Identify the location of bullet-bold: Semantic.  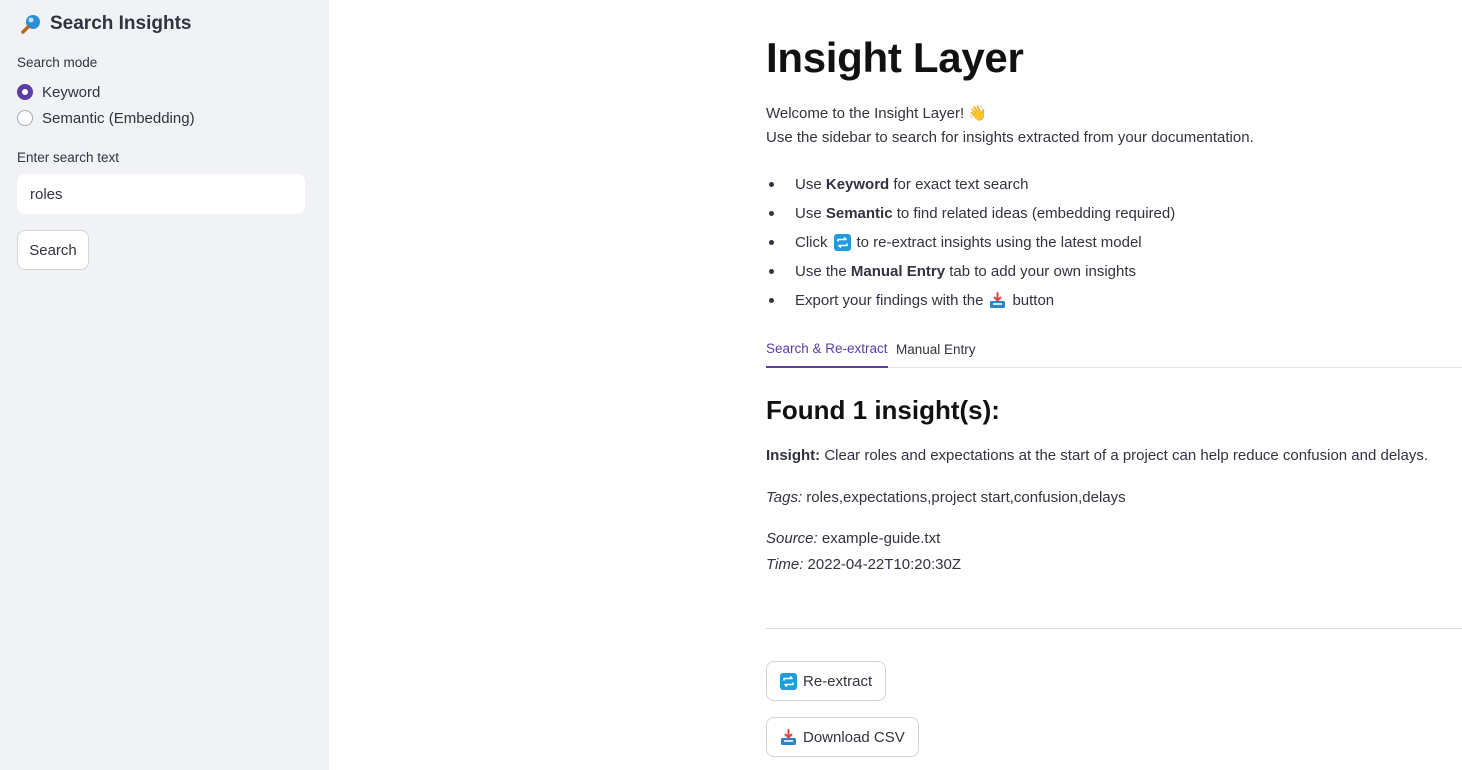
(859, 213).